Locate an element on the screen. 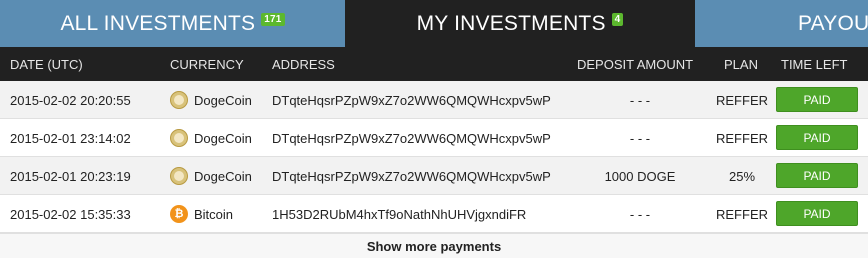  currency-cell: ₿ Bitcoin is located at coordinates (201, 214).